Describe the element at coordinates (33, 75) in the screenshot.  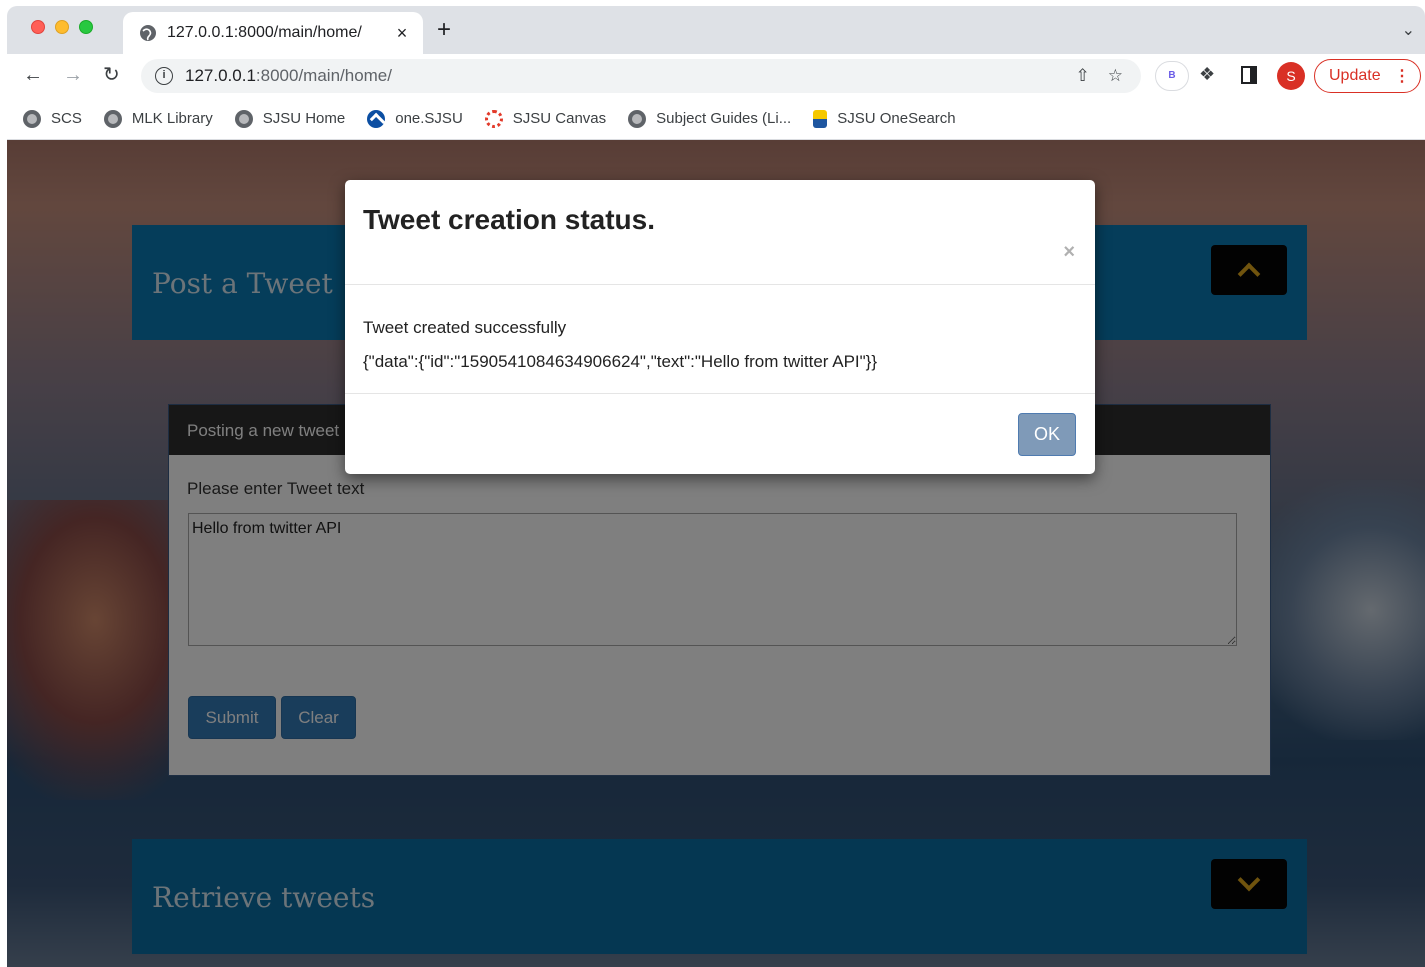
I see `back-arrow-icon: ←` at that location.